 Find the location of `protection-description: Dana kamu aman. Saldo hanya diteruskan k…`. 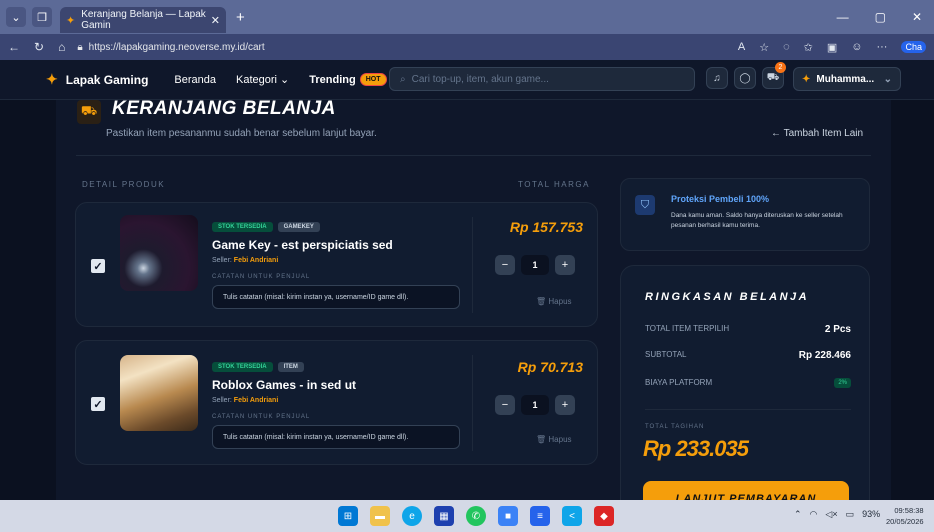

protection-description: Dana kamu aman. Saldo hanya diteruskan k… is located at coordinates (757, 221).